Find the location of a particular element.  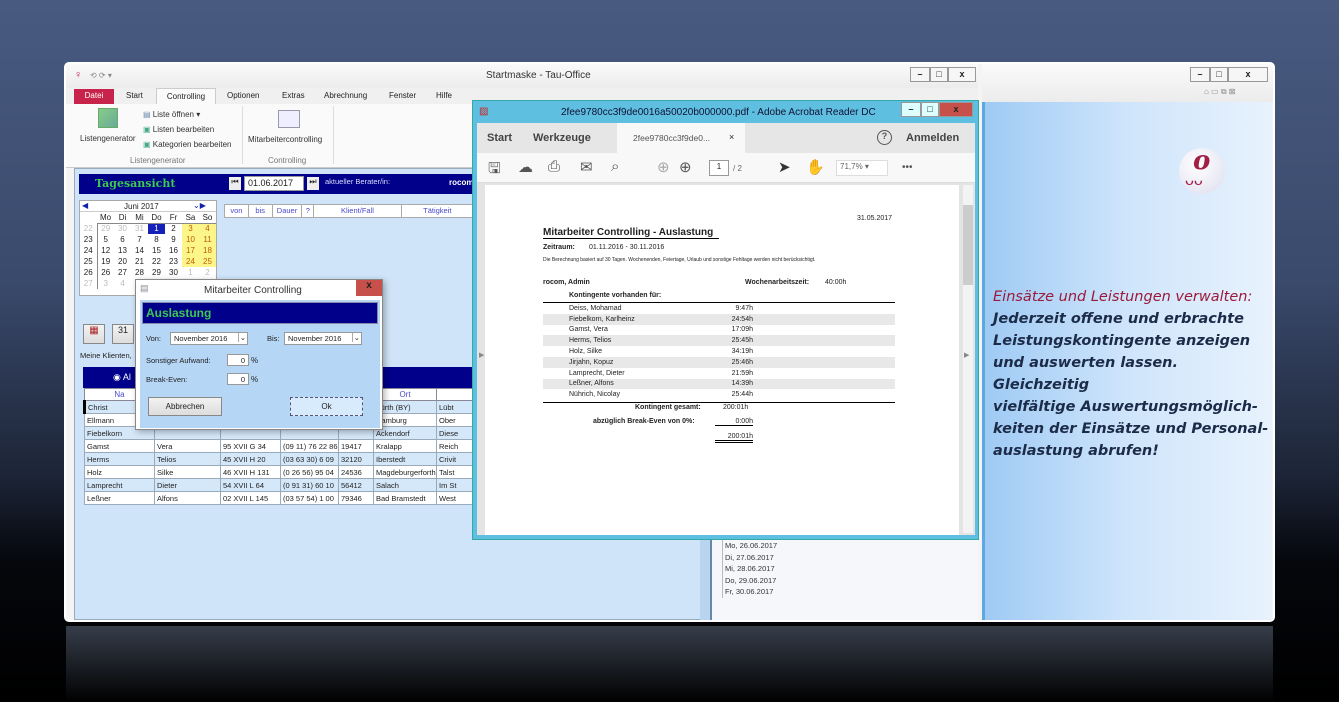

tree-item-date: Mo, 26.06.2017 is located at coordinates (850, 546).